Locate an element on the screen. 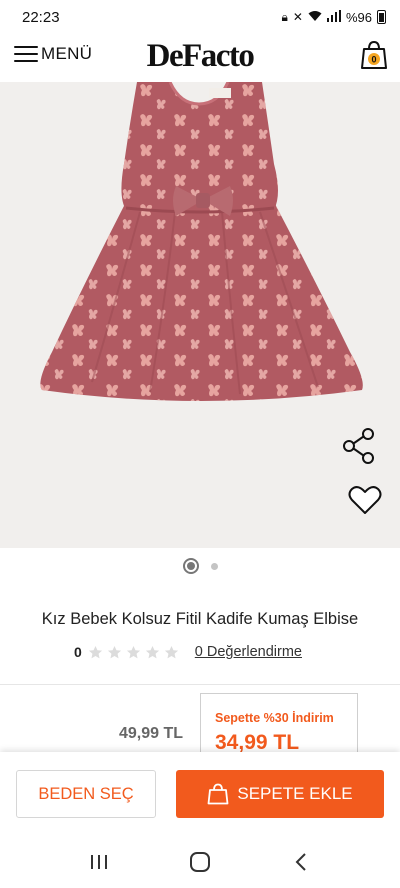 The height and width of the screenshot is (888, 400). status-icons: 🔒︎ ✕ %96 is located at coordinates (334, 17).